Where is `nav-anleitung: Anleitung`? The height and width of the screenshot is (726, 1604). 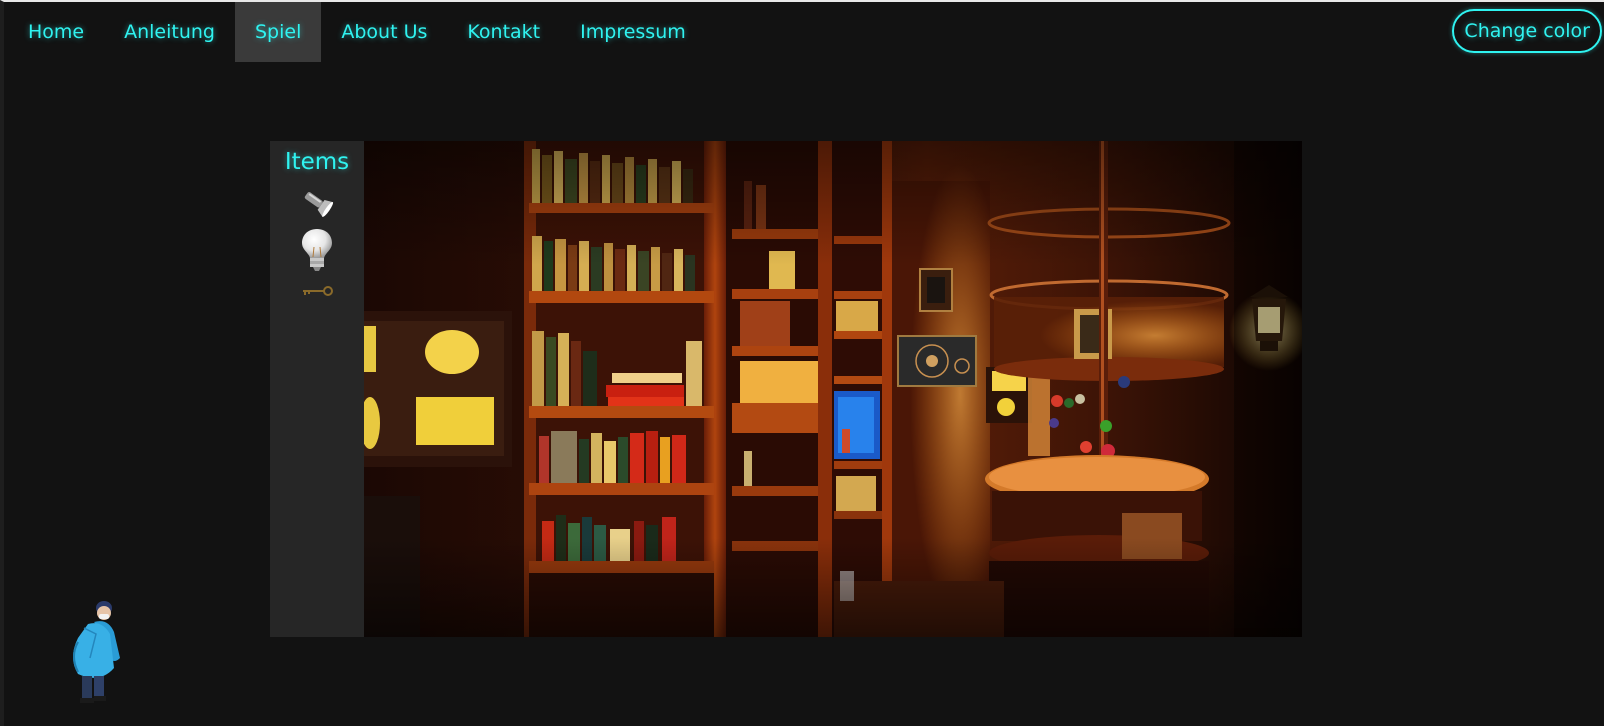
nav-anleitung: Anleitung is located at coordinates (169, 32).